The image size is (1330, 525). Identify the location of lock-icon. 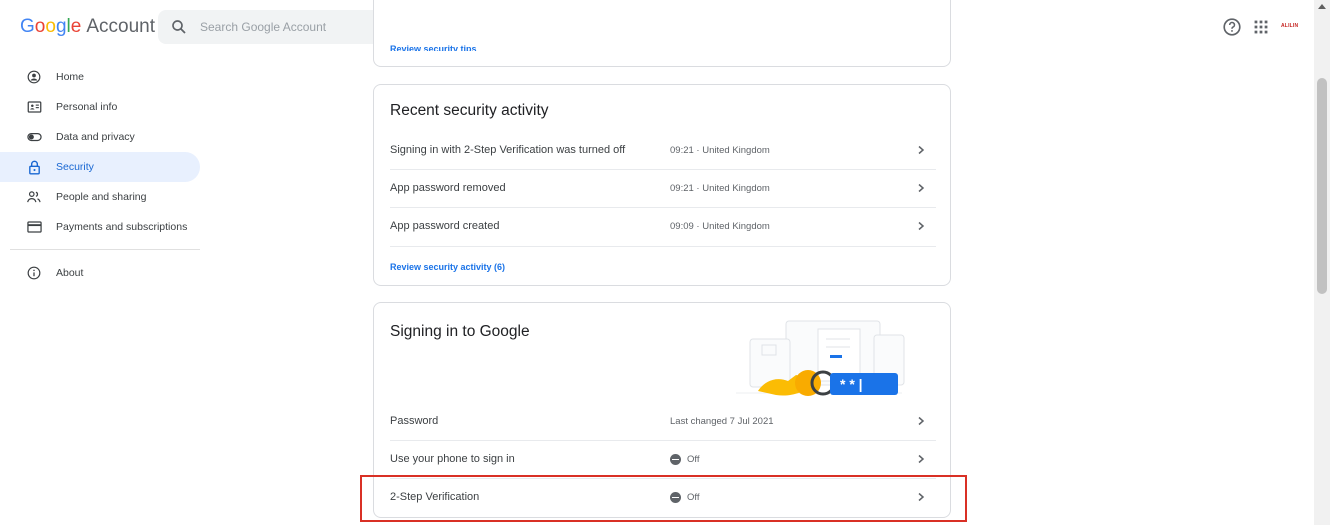
(34, 167).